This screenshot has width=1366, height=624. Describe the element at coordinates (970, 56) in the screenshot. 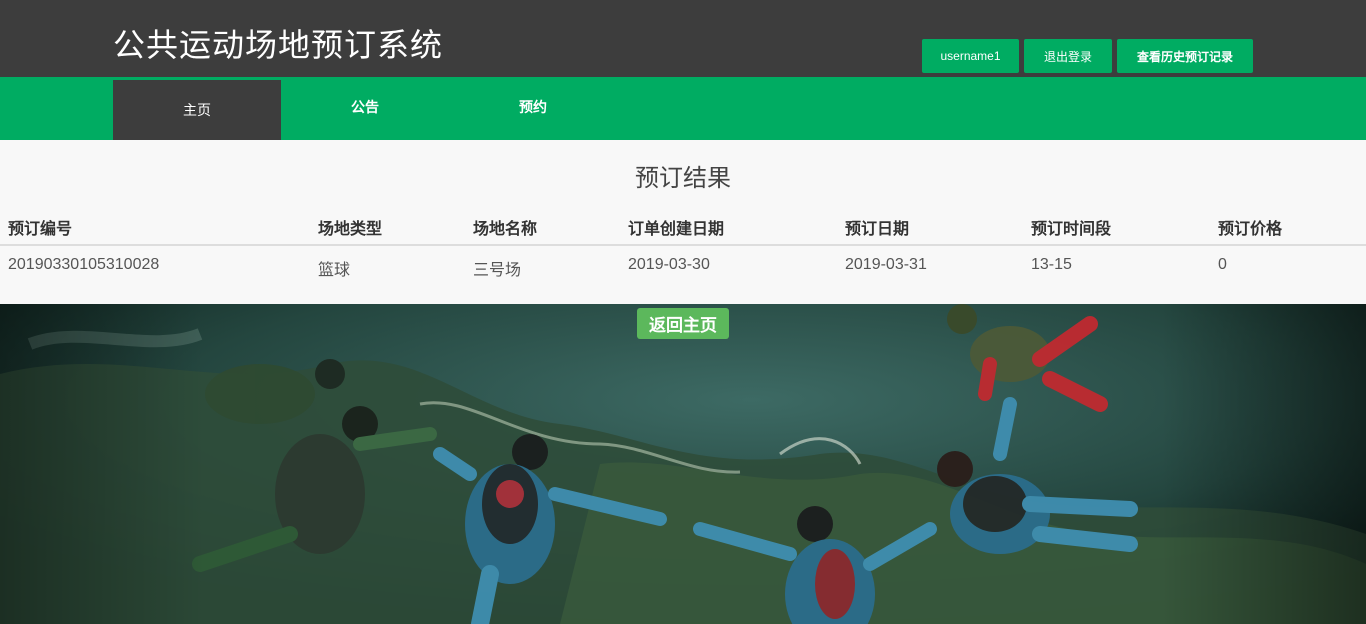

I see `username-button: username1` at that location.